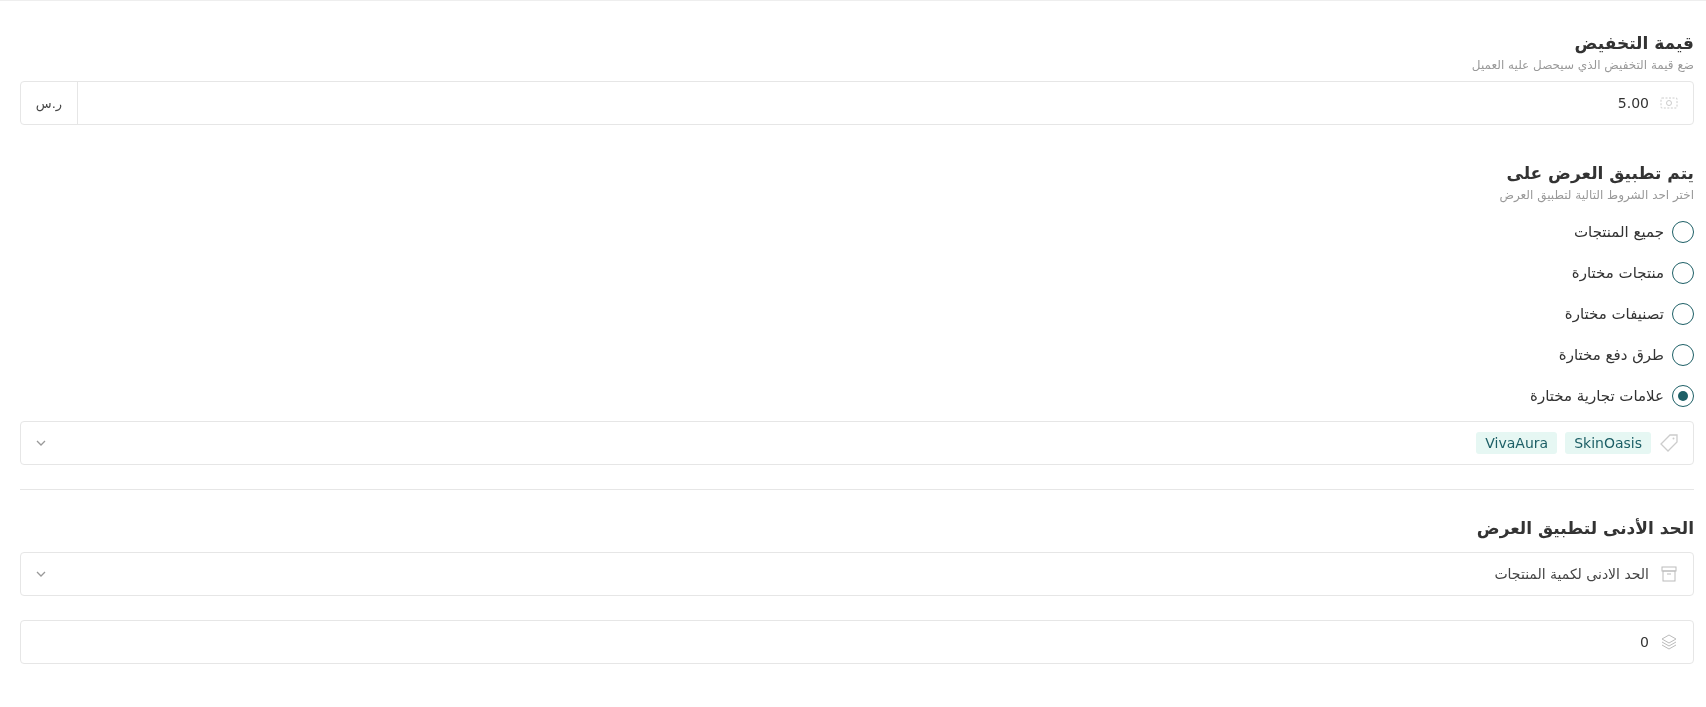 This screenshot has height=707, width=1706. Describe the element at coordinates (1600, 173) in the screenshot. I see `section-title: يتم تطبيق العرض على` at that location.